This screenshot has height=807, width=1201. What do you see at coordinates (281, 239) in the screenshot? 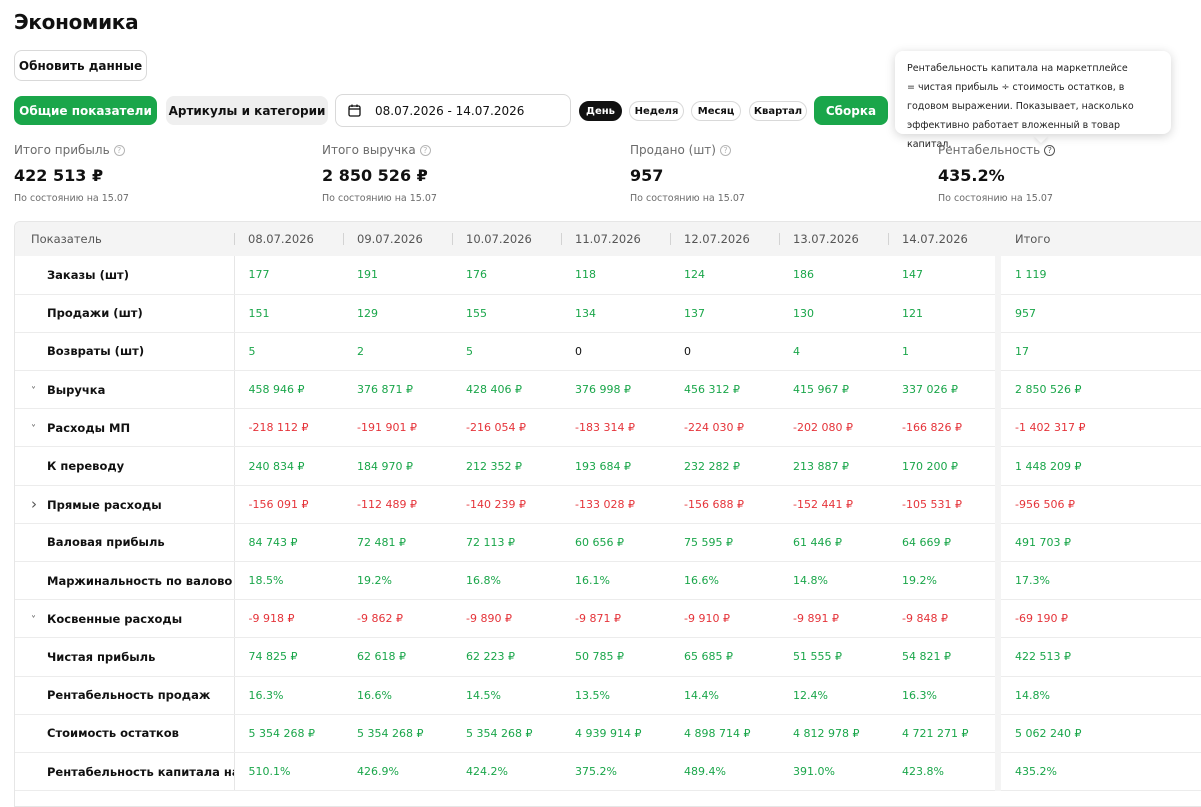
I see `column-header-label: 08.07.2026` at bounding box center [281, 239].